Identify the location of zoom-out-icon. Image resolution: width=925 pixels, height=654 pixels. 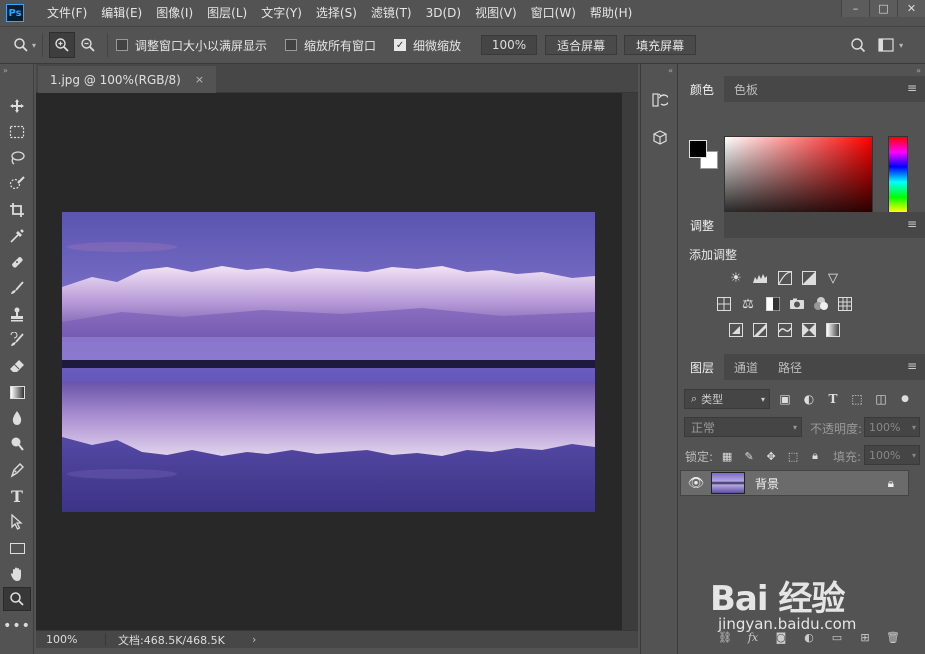
(88, 45).